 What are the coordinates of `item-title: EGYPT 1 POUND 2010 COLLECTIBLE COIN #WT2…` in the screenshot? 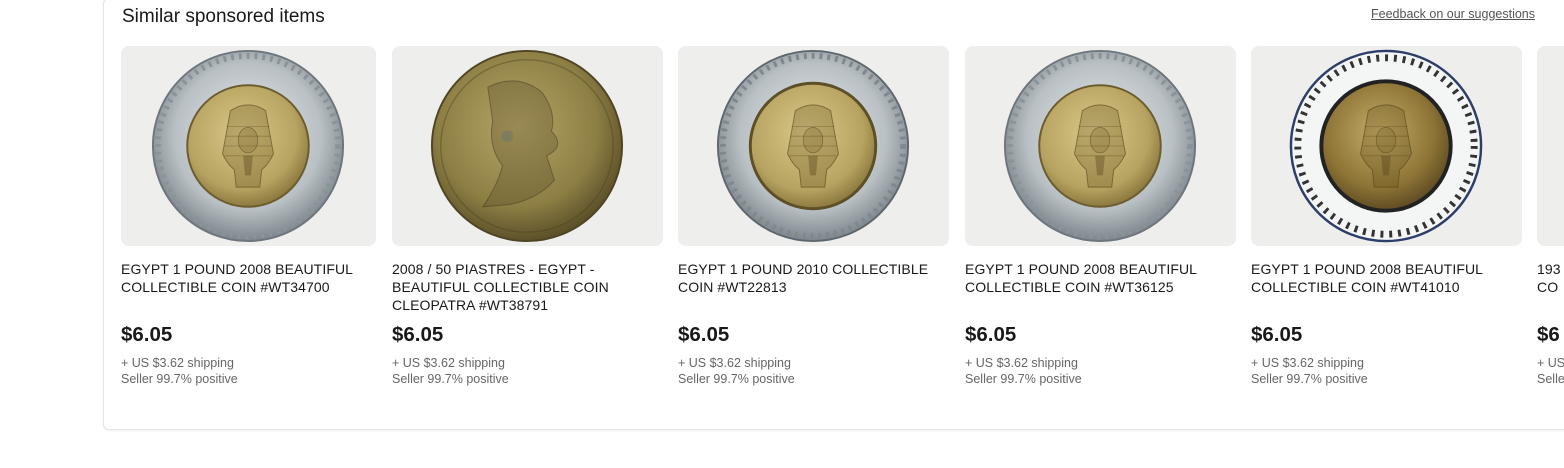 It's located at (813, 278).